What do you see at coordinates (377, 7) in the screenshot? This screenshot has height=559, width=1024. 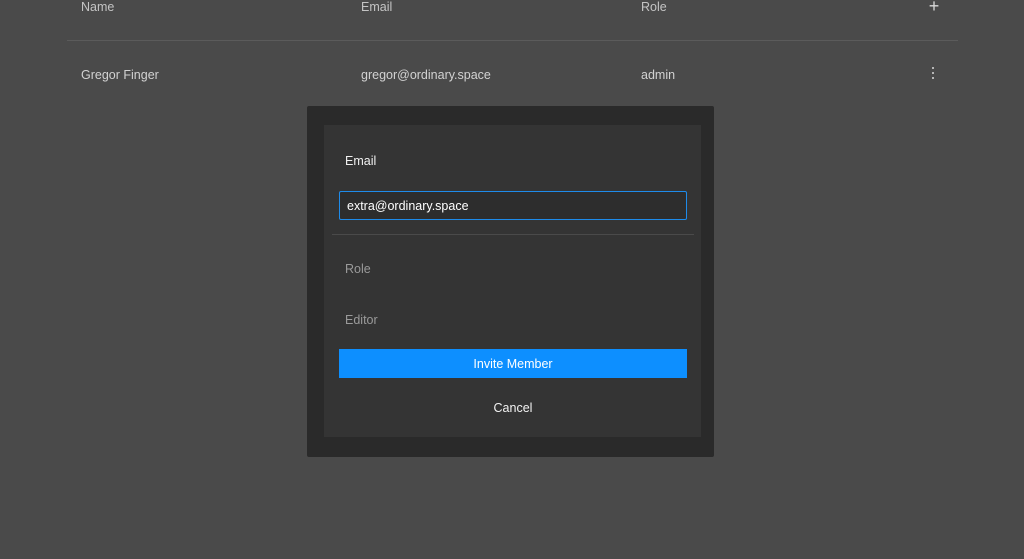 I see `column-header-email: Email` at bounding box center [377, 7].